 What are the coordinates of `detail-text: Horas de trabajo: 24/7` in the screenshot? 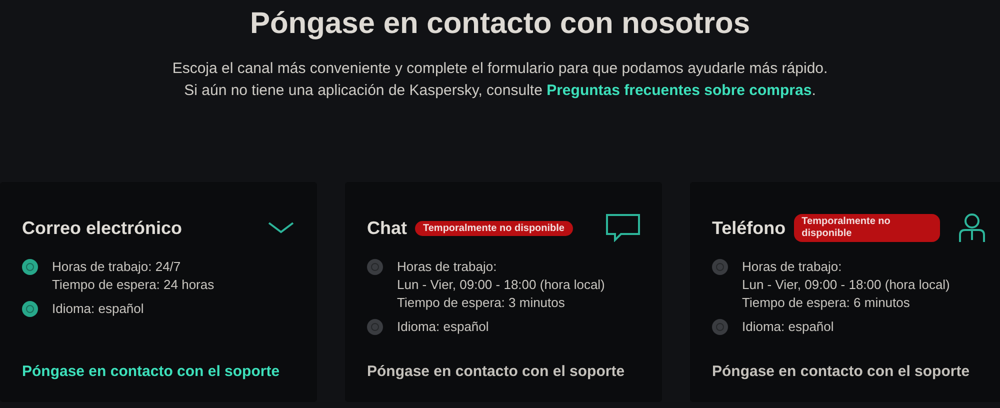 It's located at (117, 267).